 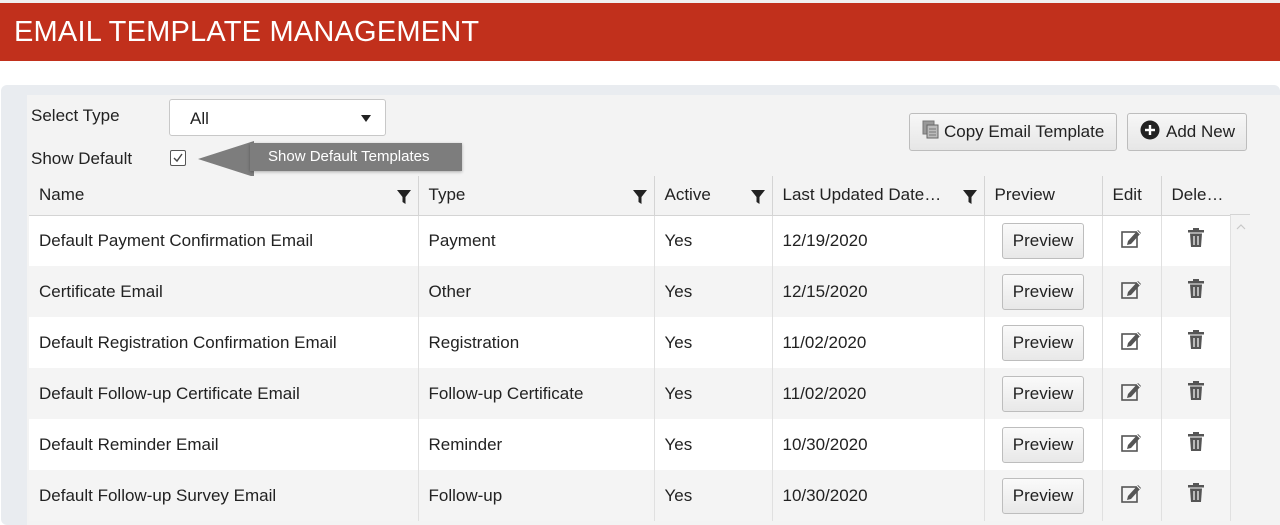 I want to click on cell-type: Follow-up, so click(x=536, y=495).